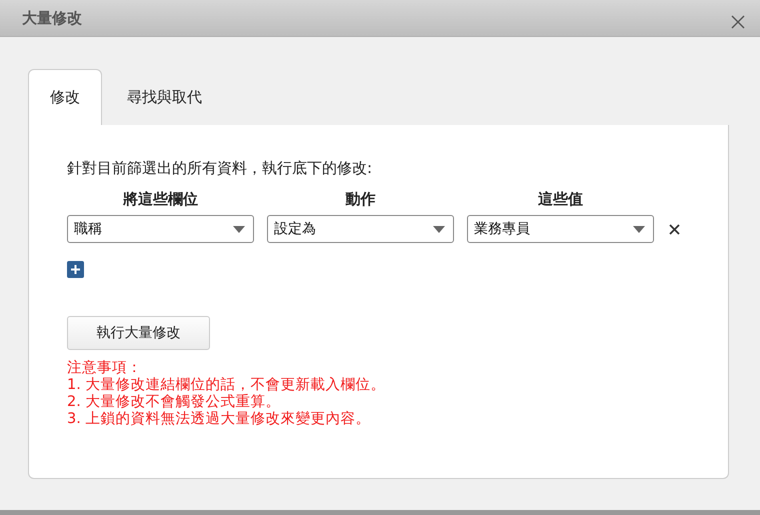  I want to click on remove-icon, so click(674, 229).